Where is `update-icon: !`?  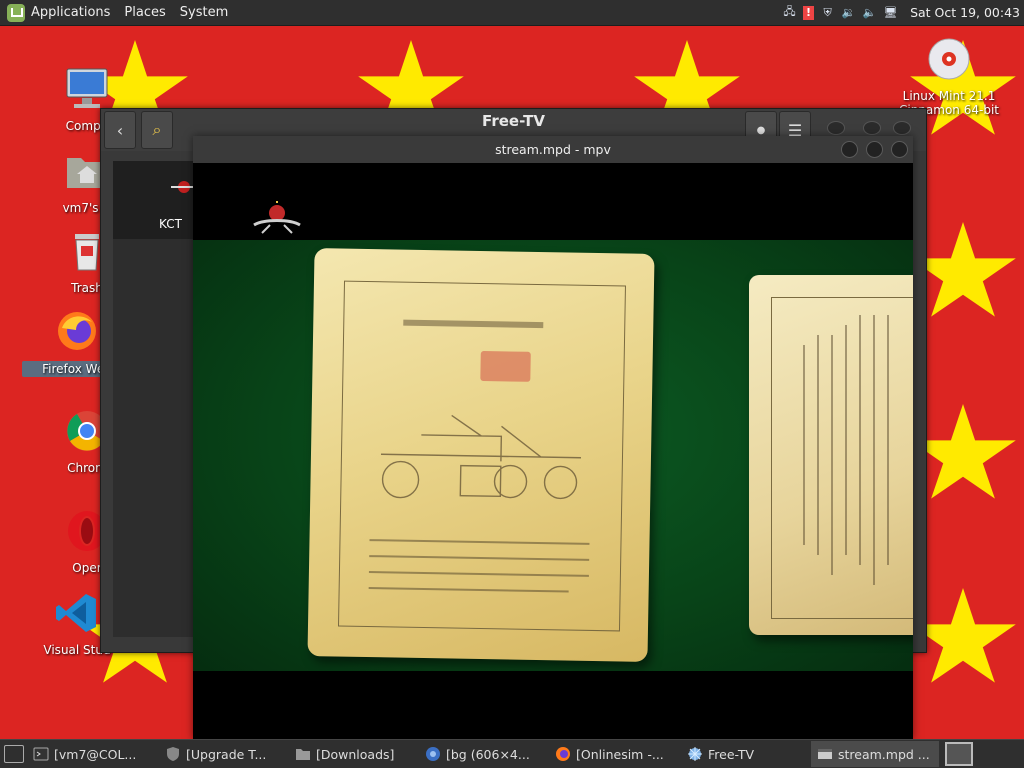
update-icon: ! is located at coordinates (809, 12).